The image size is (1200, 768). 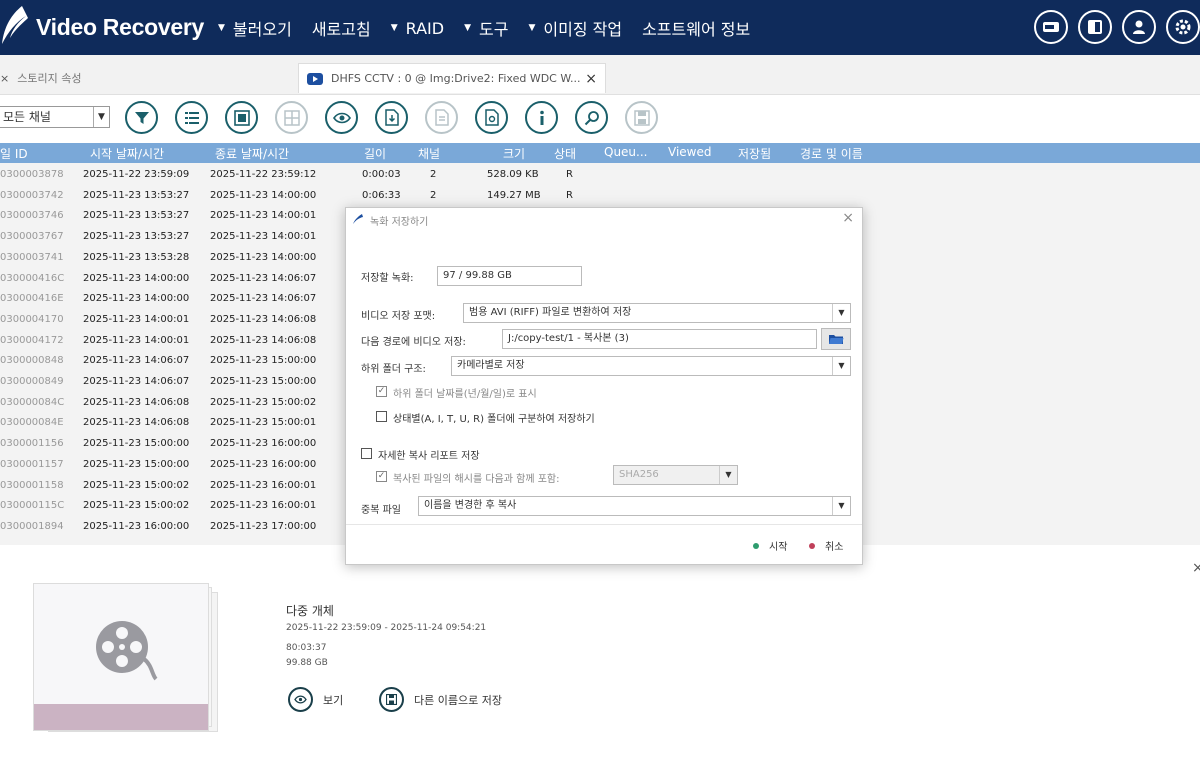 What do you see at coordinates (634, 506) in the screenshot?
I see `duplicate-files-select: 이름을 변경한 후 복사 ▼` at bounding box center [634, 506].